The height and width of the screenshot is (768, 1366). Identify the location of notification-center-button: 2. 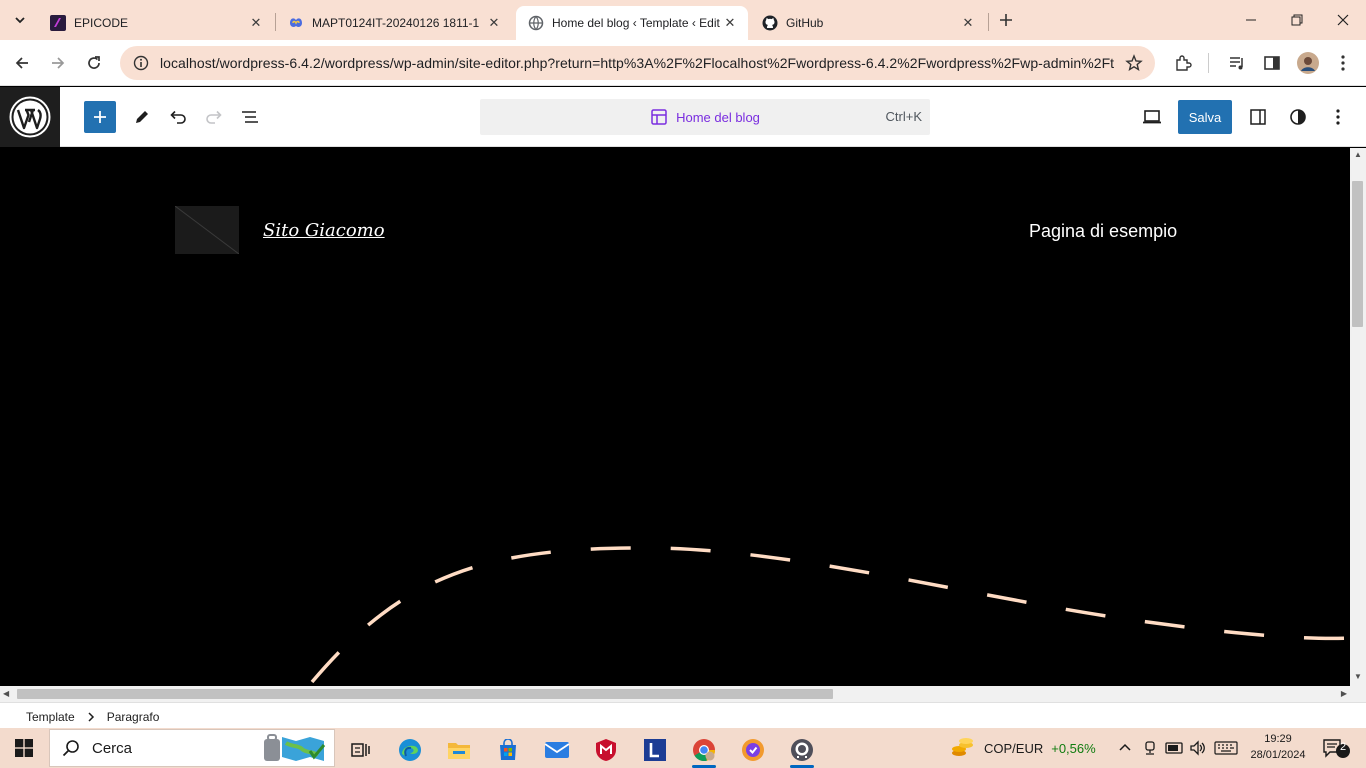
(1337, 748).